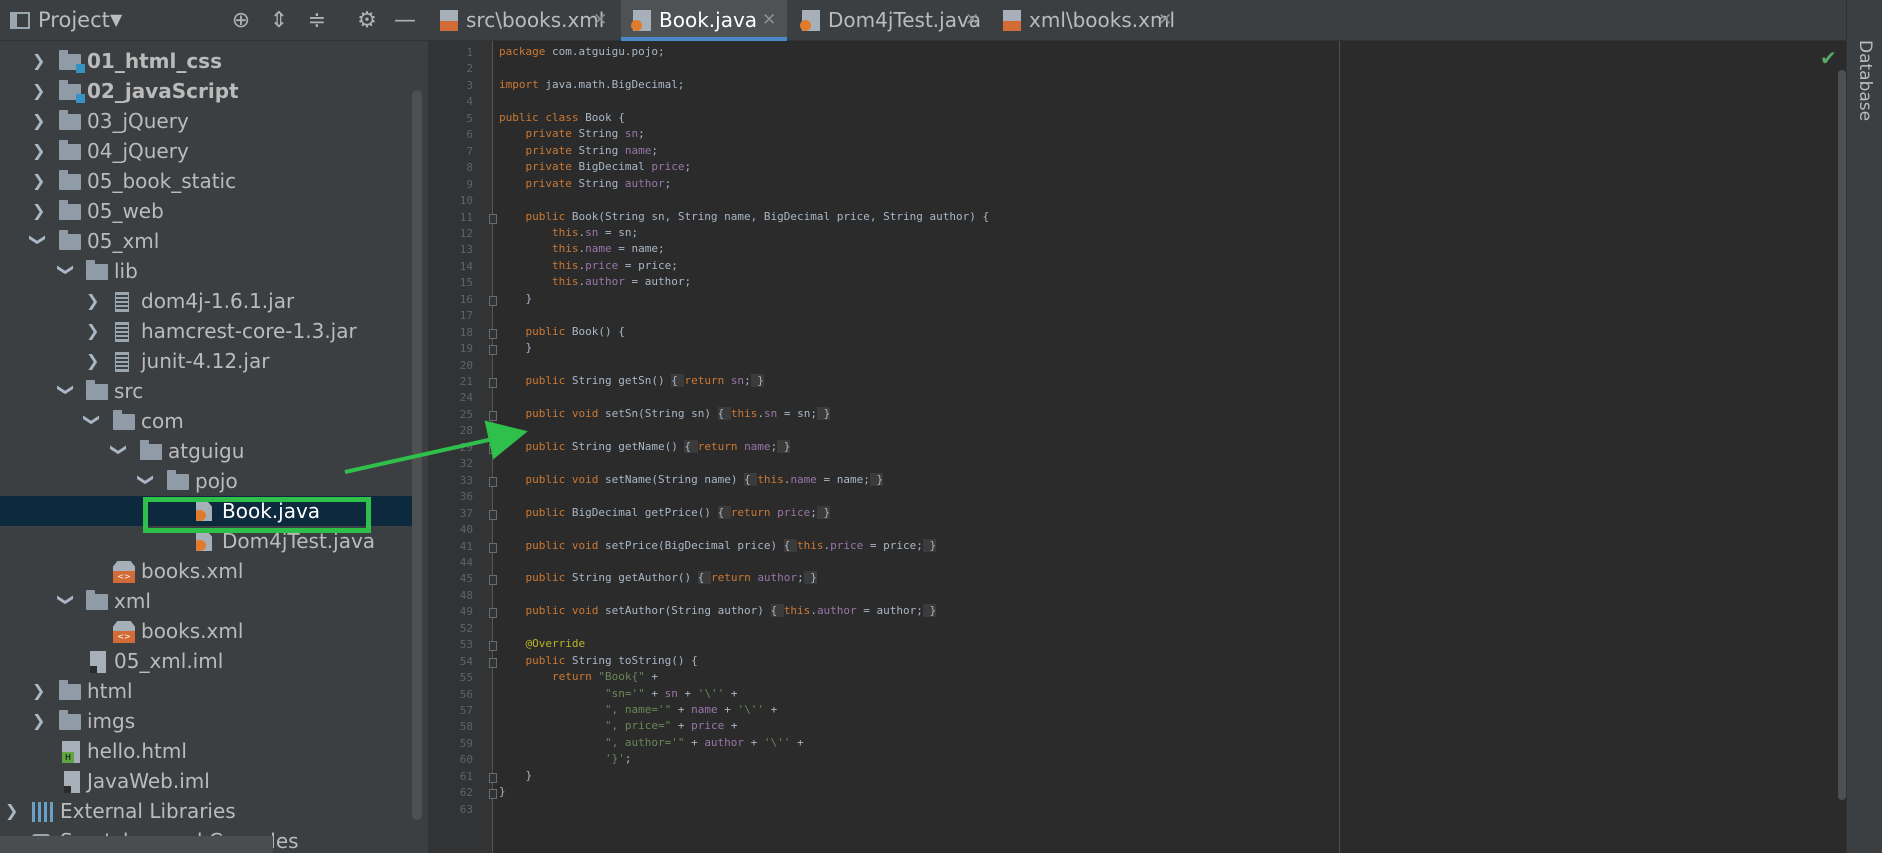 This screenshot has height=853, width=1882. Describe the element at coordinates (367, 21) in the screenshot. I see `gear-icon: ⚙` at that location.